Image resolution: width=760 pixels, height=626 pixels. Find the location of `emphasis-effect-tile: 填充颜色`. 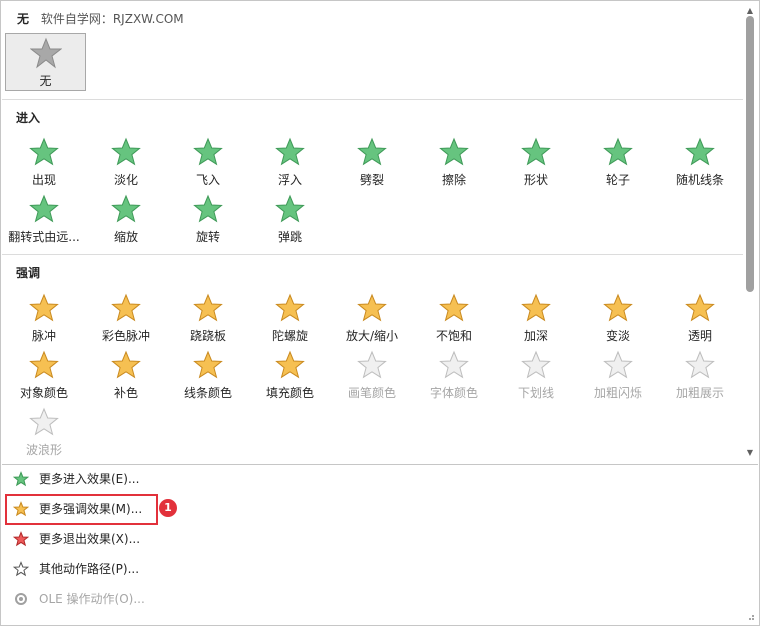

emphasis-effect-tile: 填充颜色 is located at coordinates (290, 374).